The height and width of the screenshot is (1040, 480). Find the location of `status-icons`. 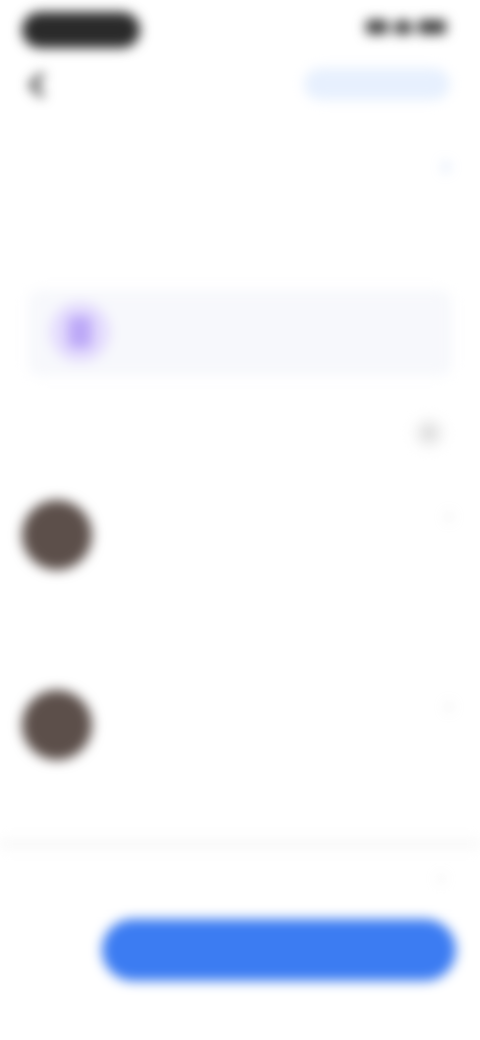

status-icons is located at coordinates (406, 27).